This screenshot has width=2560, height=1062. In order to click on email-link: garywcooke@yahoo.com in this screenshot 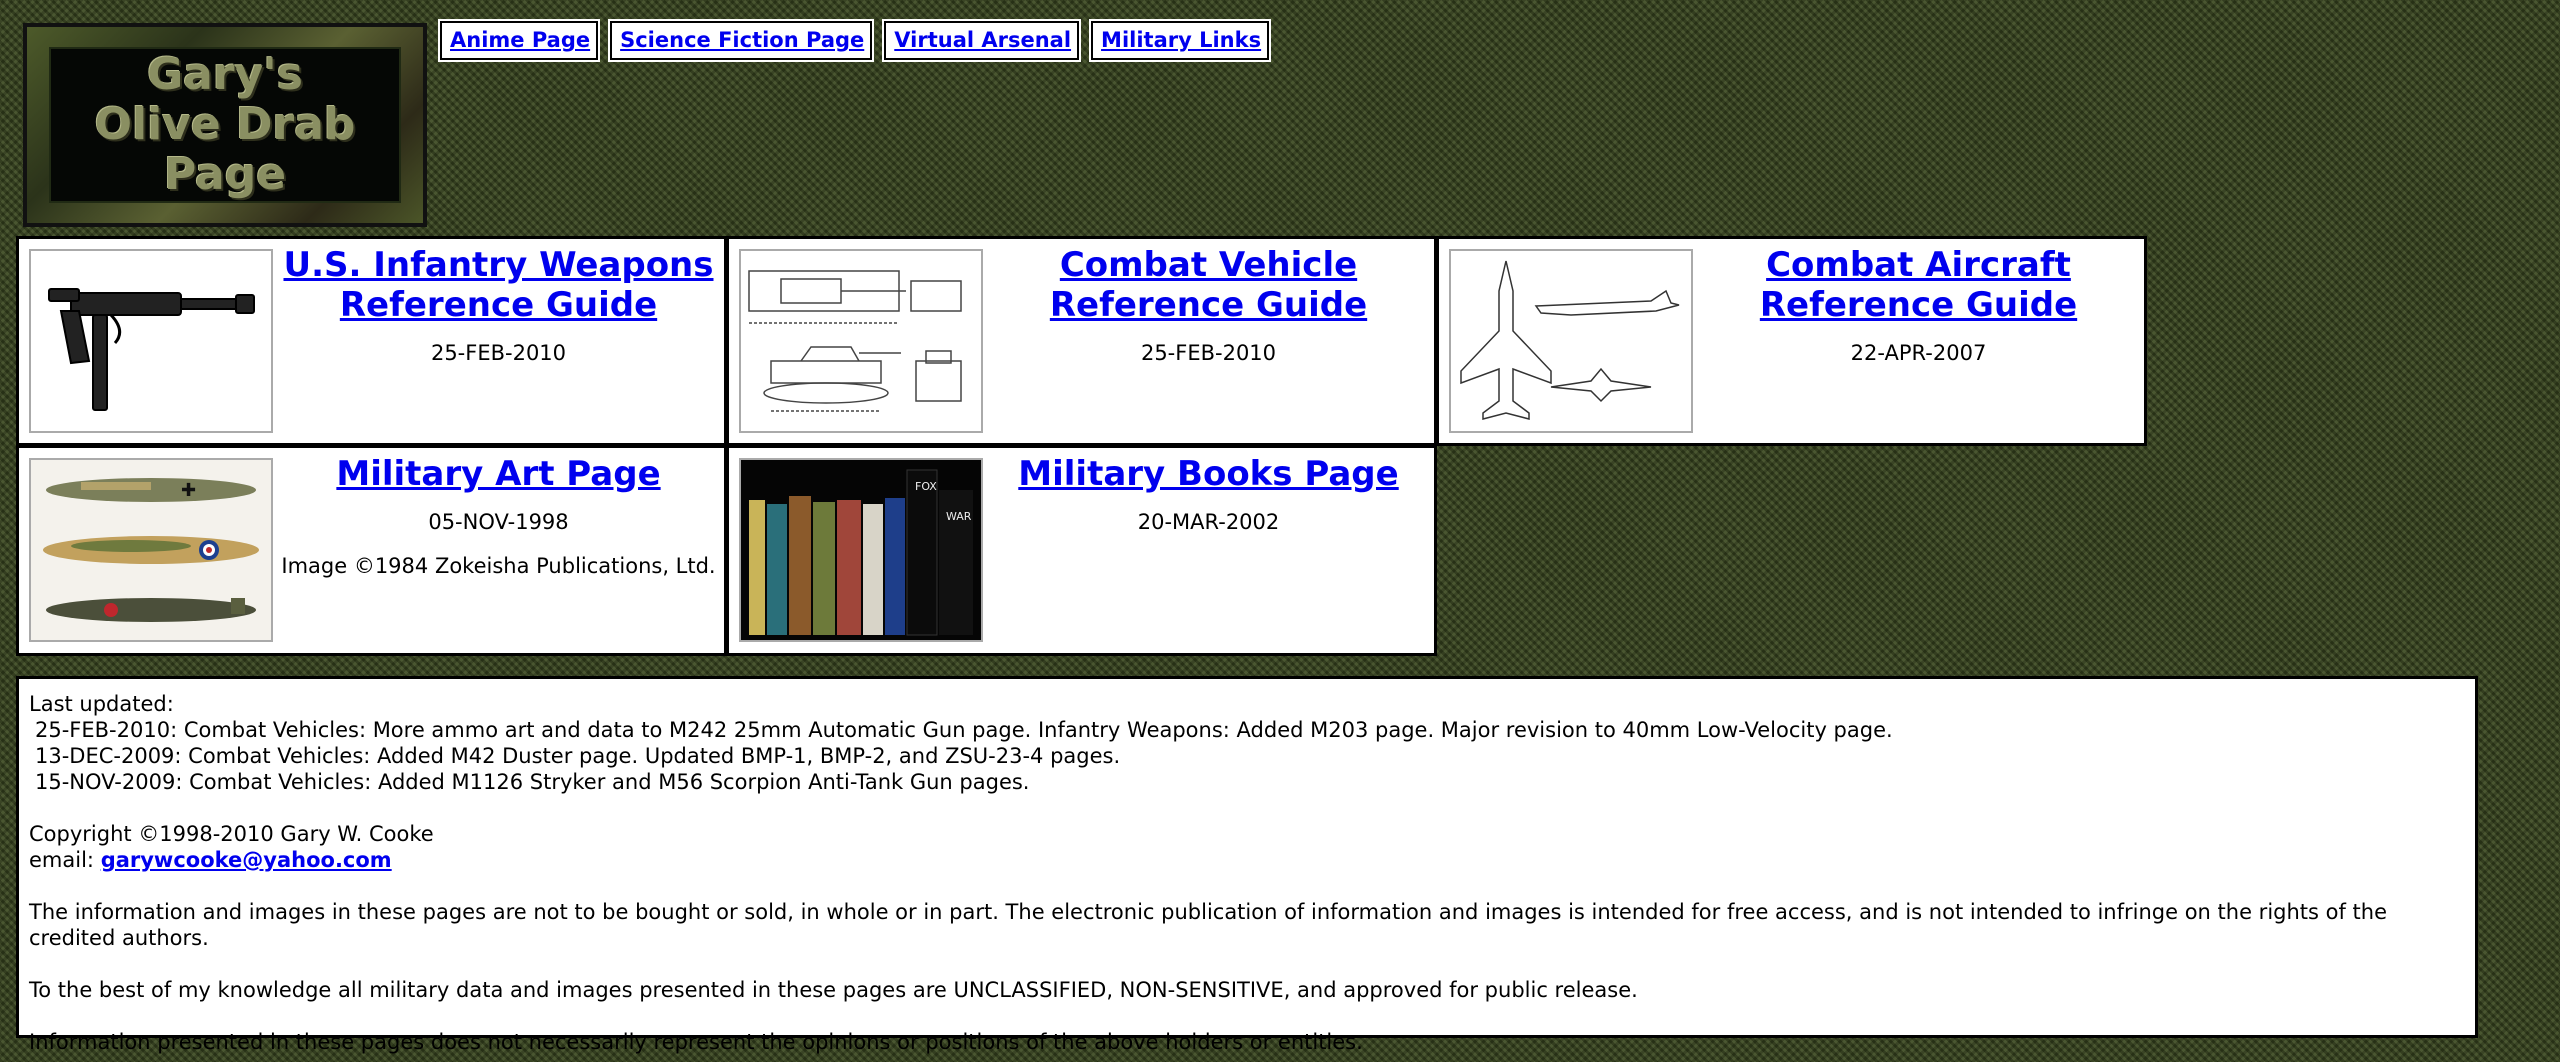, I will do `click(246, 860)`.